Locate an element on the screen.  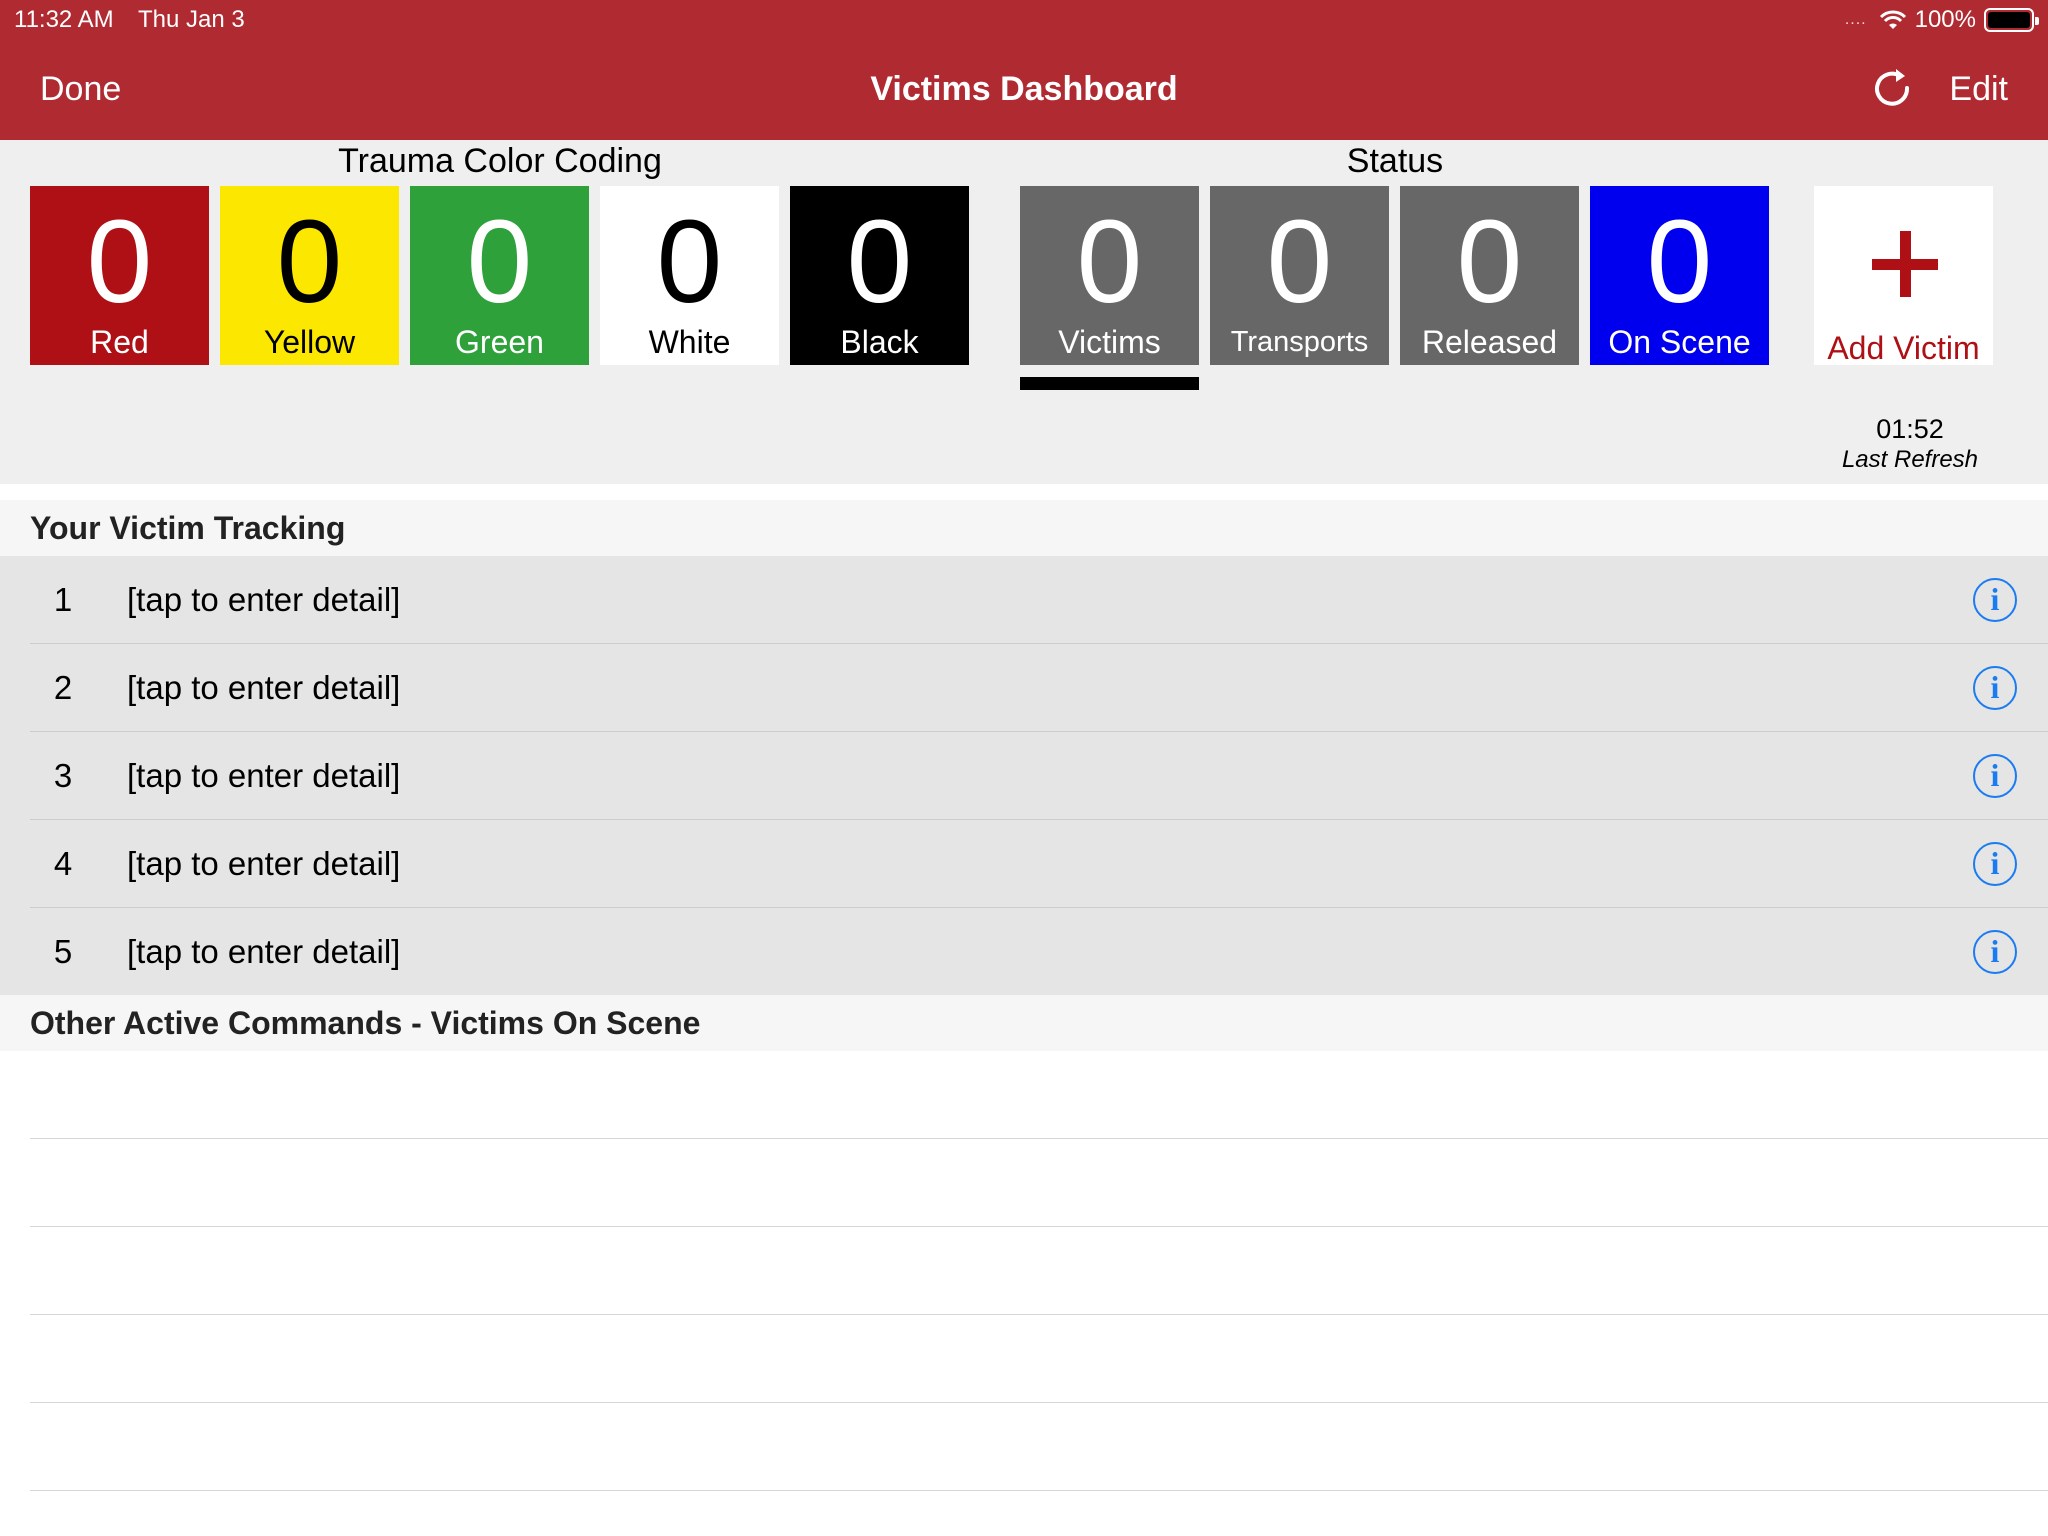
trauma-green-tile: 0 Green is located at coordinates (499, 275).